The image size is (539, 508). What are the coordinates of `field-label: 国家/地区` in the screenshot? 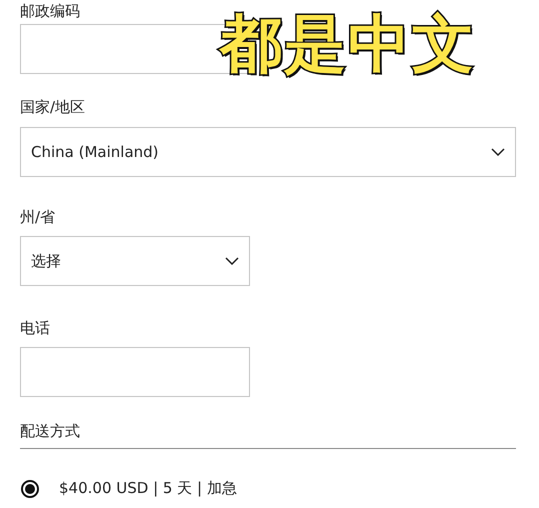 It's located at (53, 107).